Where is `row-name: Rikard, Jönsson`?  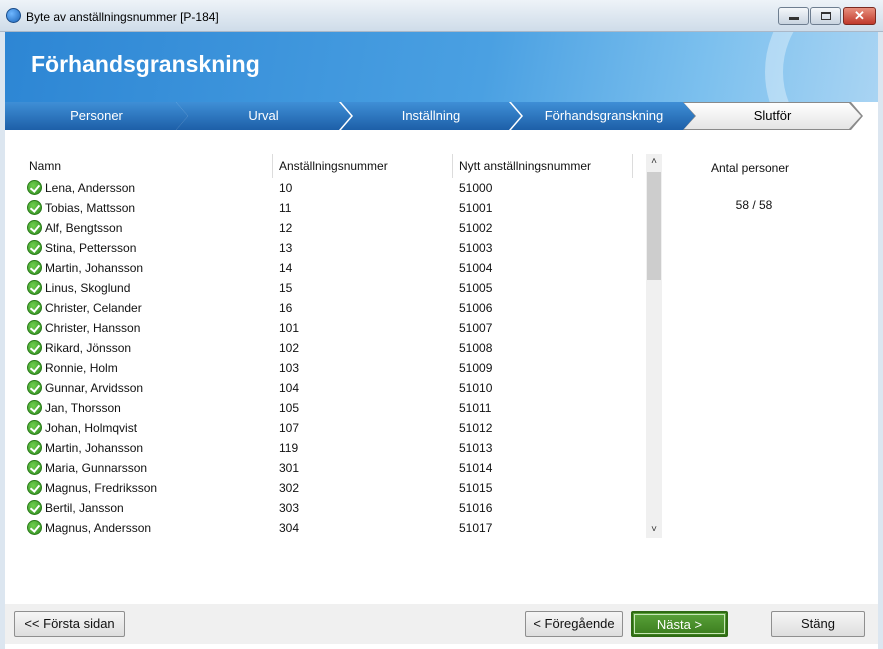 row-name: Rikard, Jönsson is located at coordinates (88, 348).